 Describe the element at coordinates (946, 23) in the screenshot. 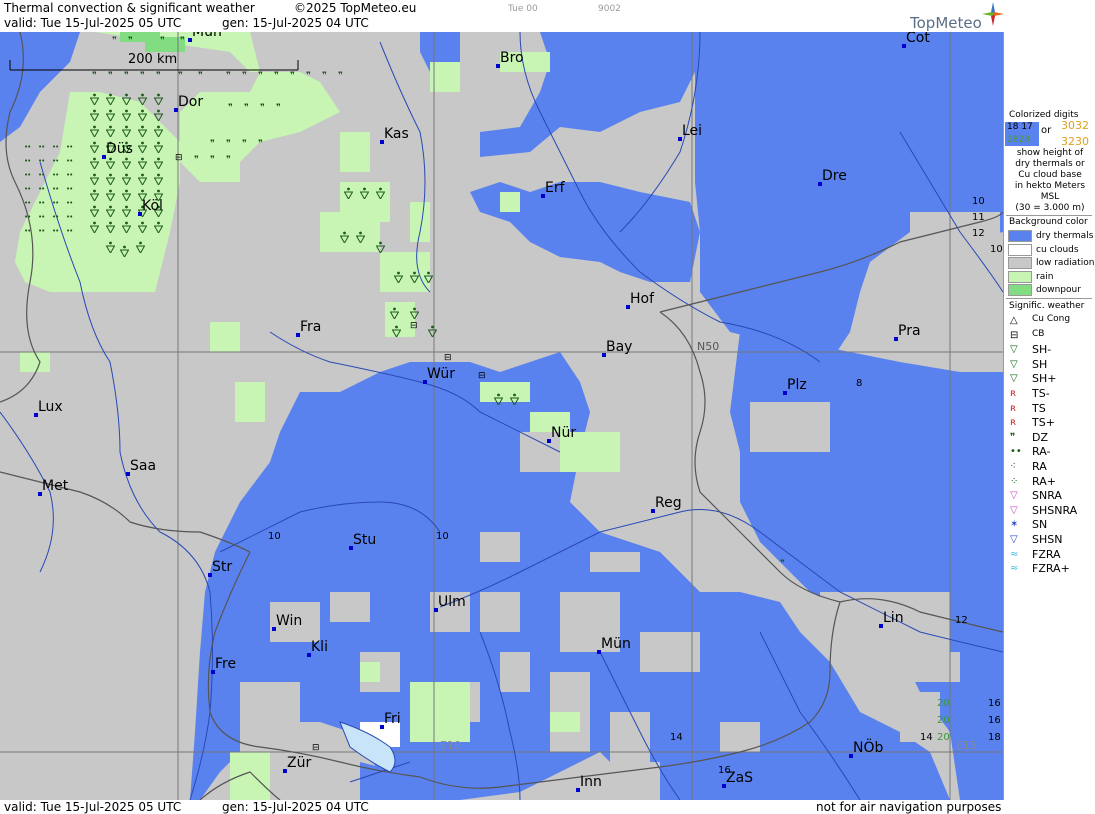

I see `logo-text: TopMeteo` at that location.